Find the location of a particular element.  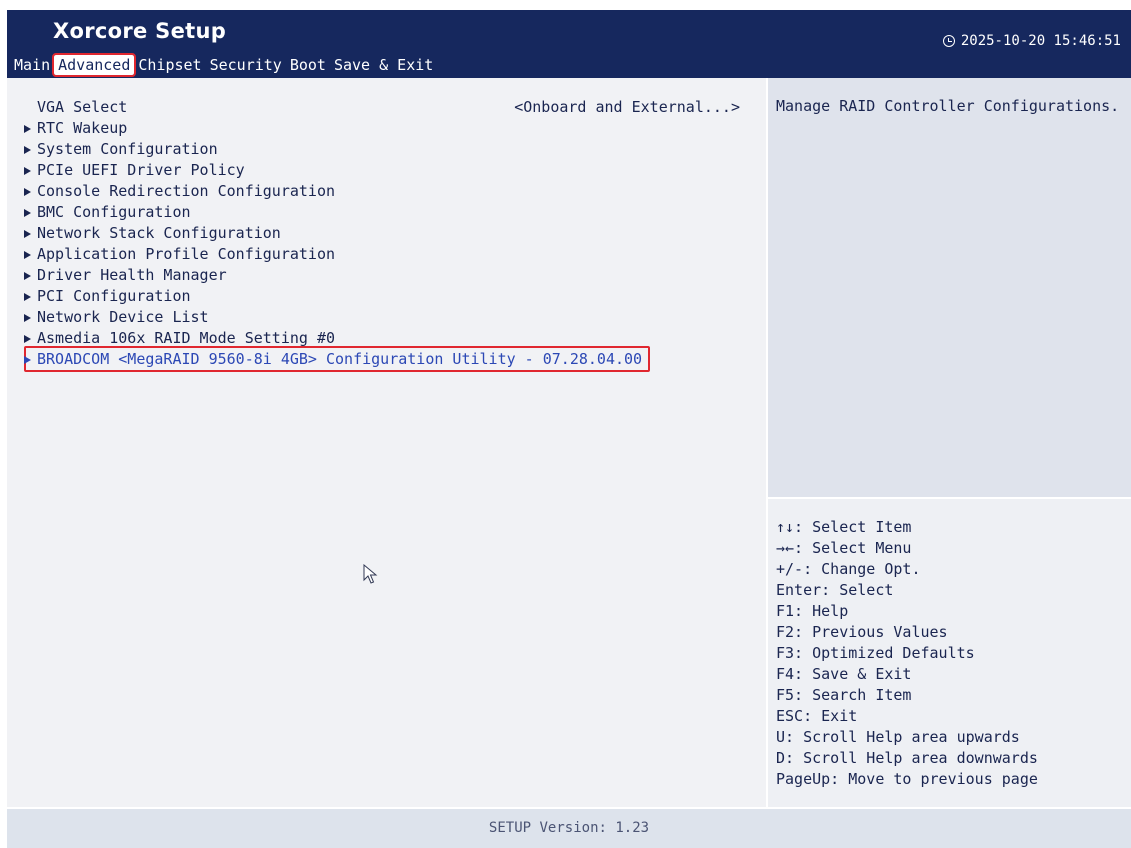

menu-item-application-profile: Application Profile Configuration is located at coordinates (179, 254).